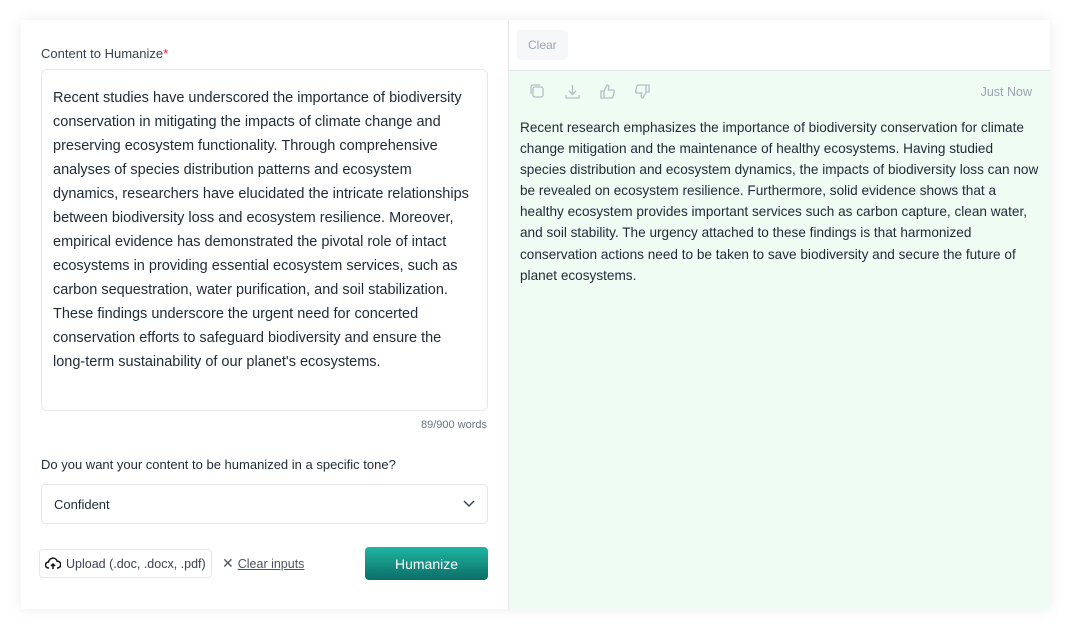  What do you see at coordinates (82, 504) in the screenshot?
I see `tone-selected: Confident` at bounding box center [82, 504].